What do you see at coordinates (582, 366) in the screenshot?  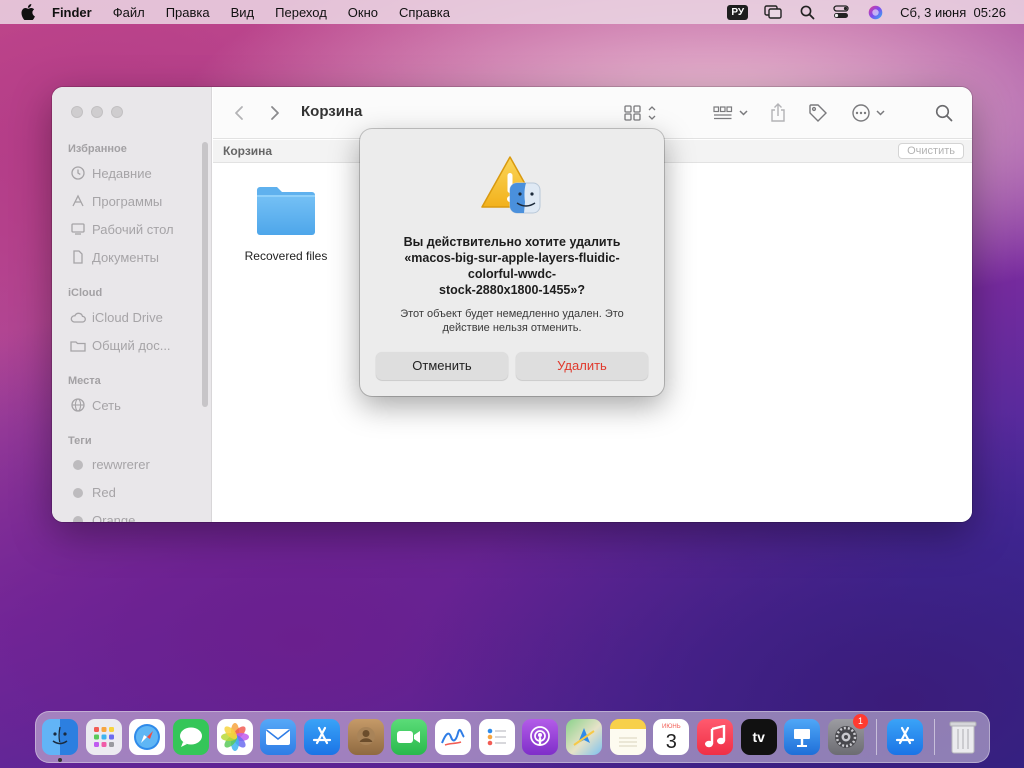 I see `delete-button: Удалить` at bounding box center [582, 366].